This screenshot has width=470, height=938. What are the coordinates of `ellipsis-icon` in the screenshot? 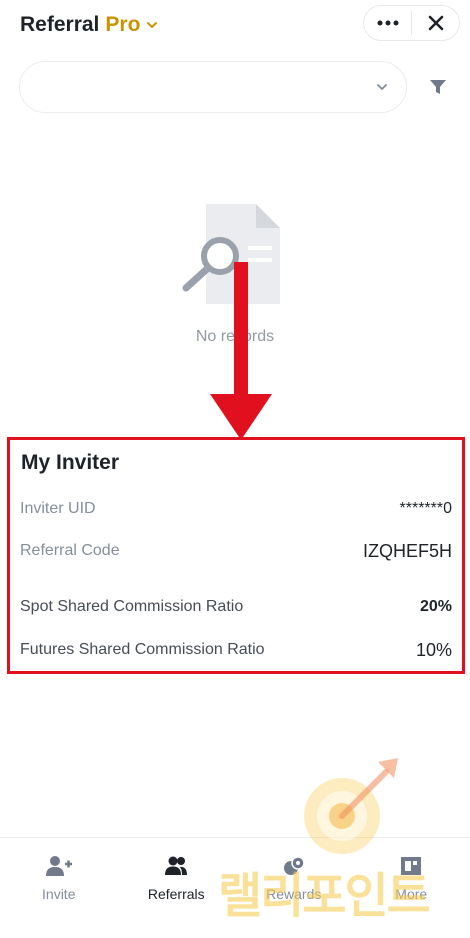 It's located at (387, 23).